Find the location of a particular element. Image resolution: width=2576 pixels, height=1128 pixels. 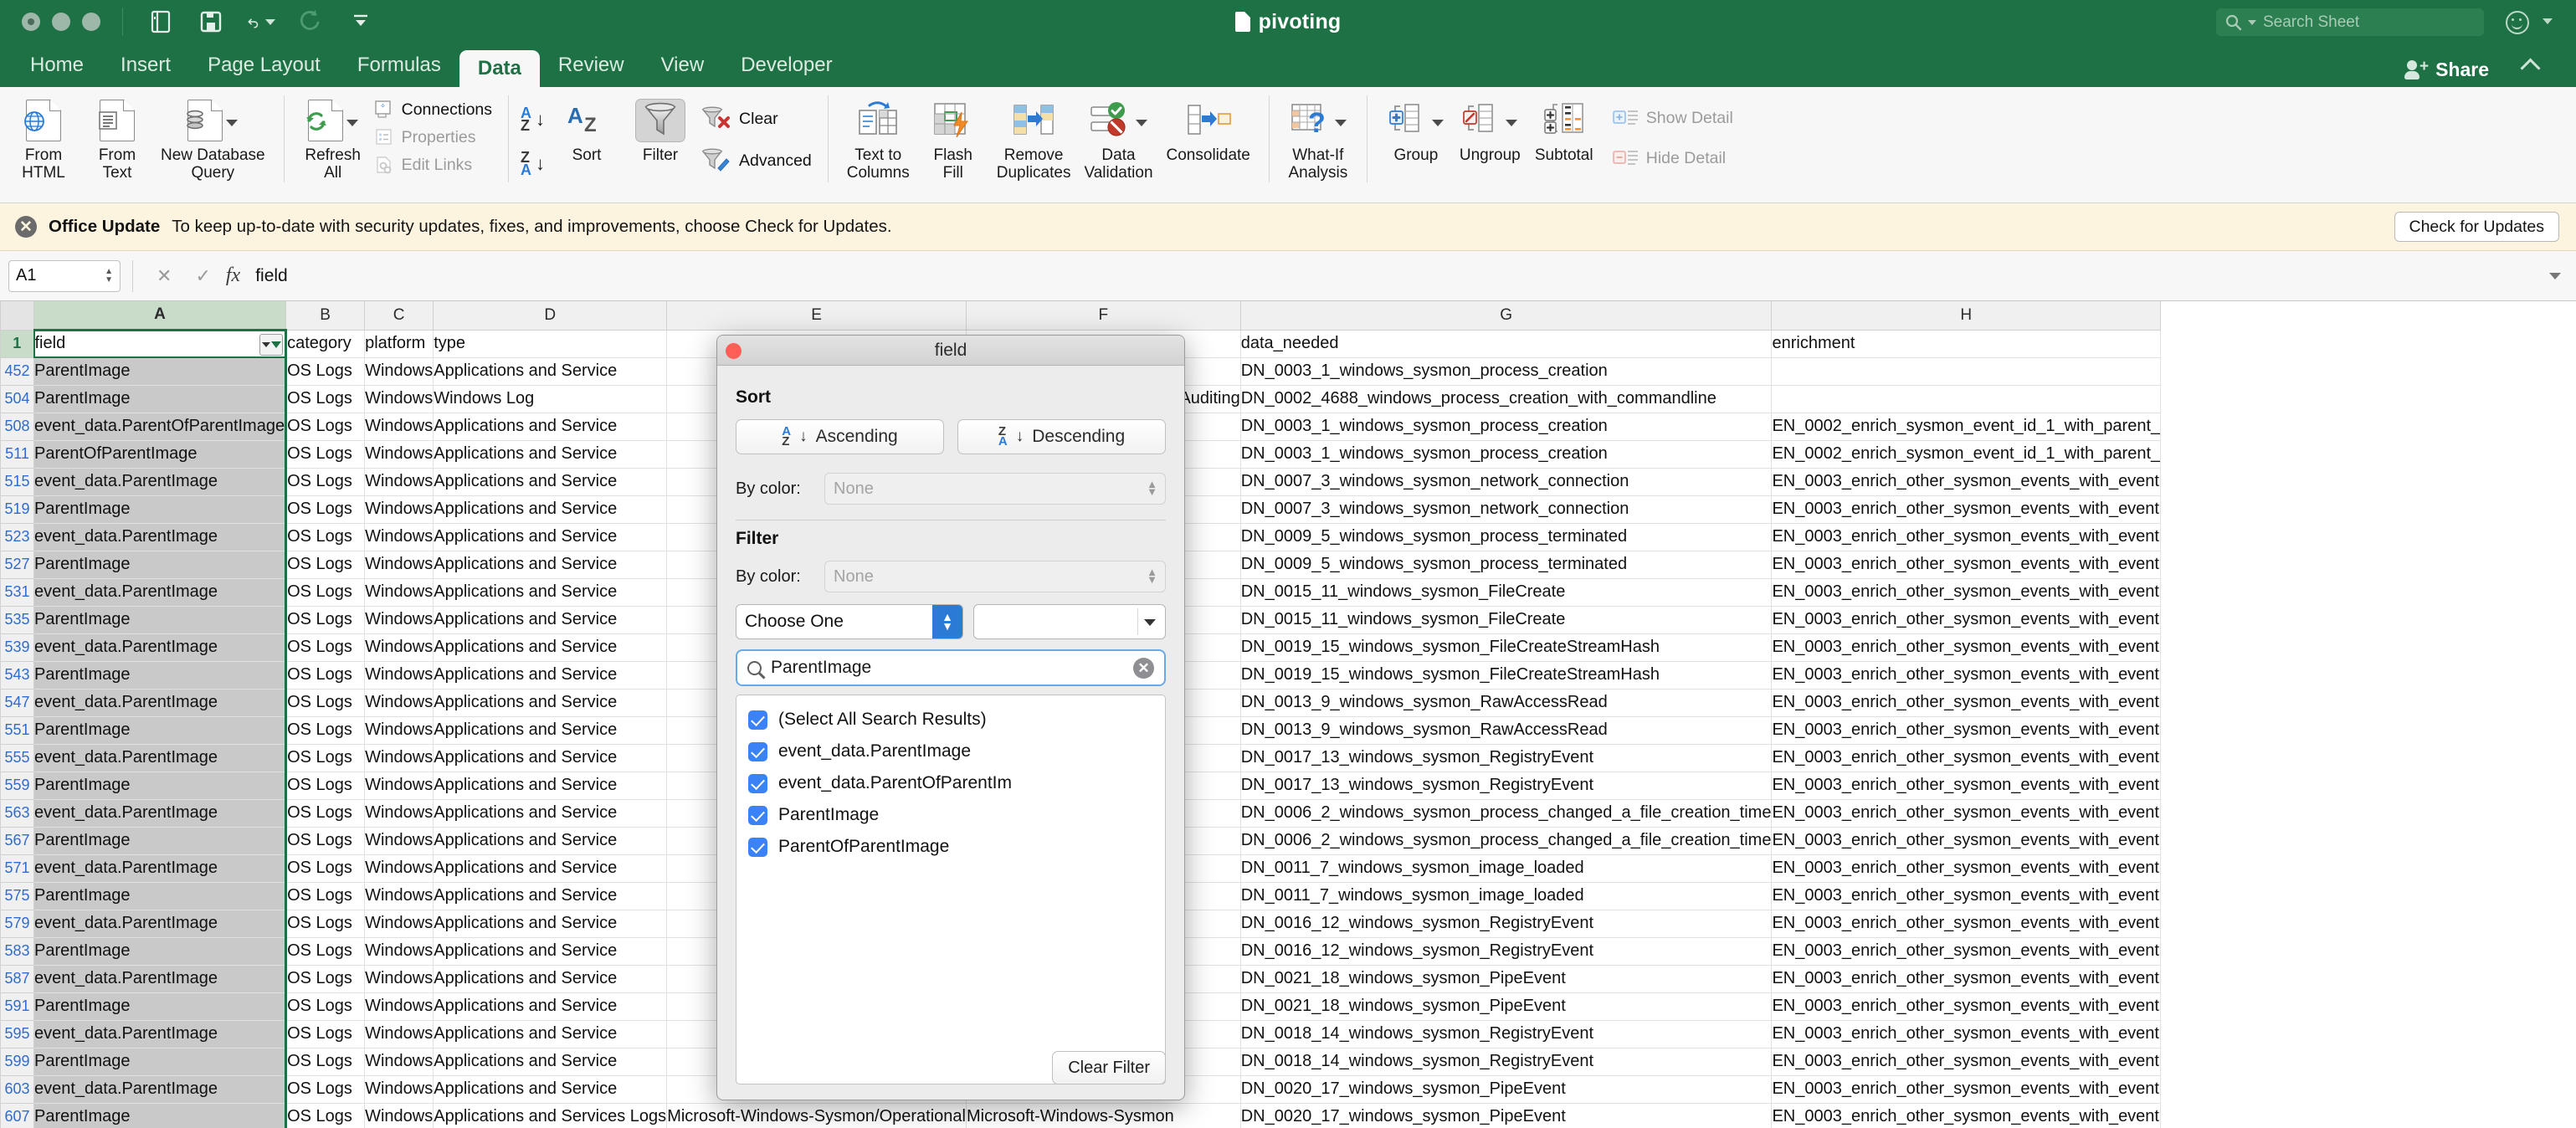

column-header-h: H is located at coordinates (1966, 316).